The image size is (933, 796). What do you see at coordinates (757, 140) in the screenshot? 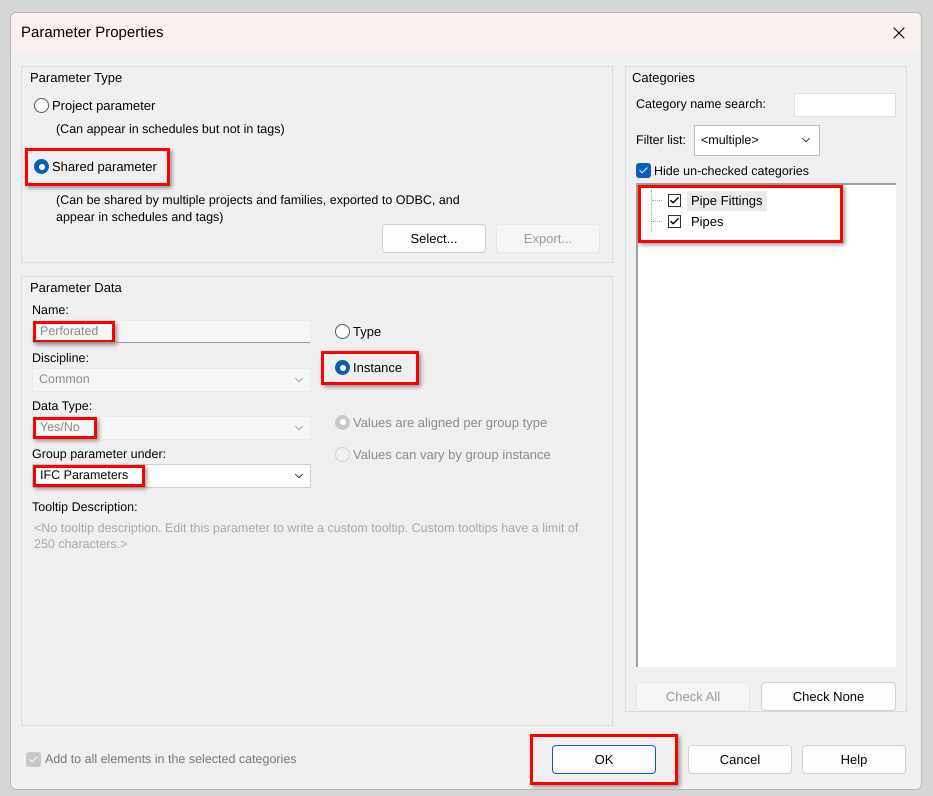
I see `dropdown: <multiple>` at bounding box center [757, 140].